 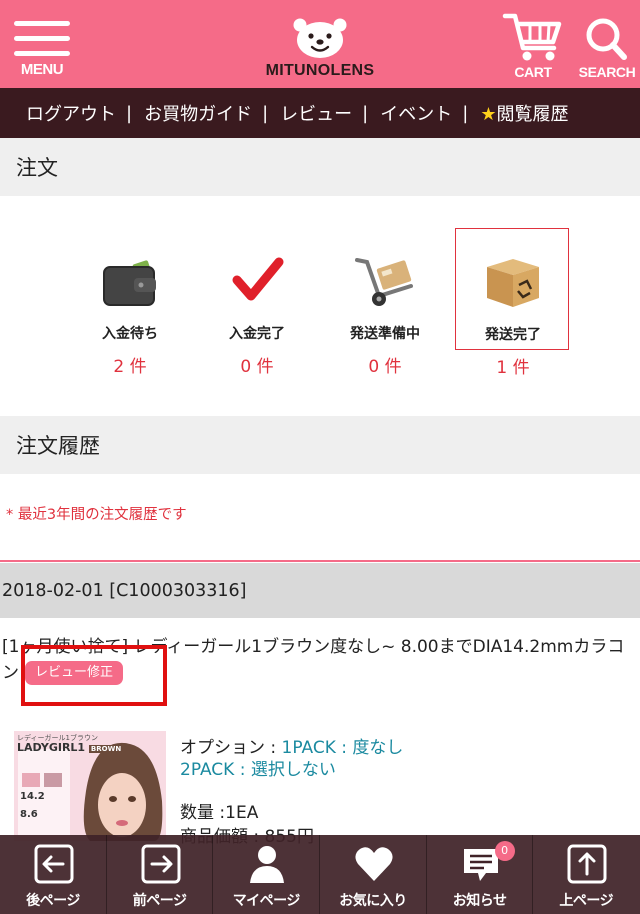 What do you see at coordinates (32, 796) in the screenshot?
I see `thumb-dia: 14.2` at bounding box center [32, 796].